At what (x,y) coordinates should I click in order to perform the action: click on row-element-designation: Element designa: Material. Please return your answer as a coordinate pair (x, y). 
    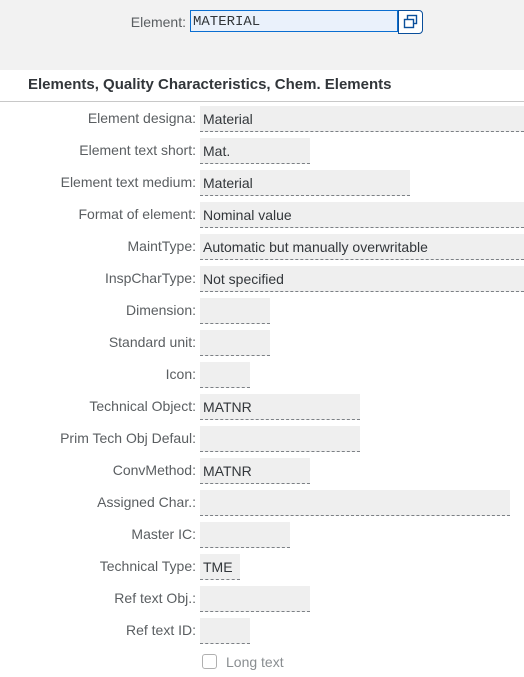
    Looking at the image, I should click on (262, 120).